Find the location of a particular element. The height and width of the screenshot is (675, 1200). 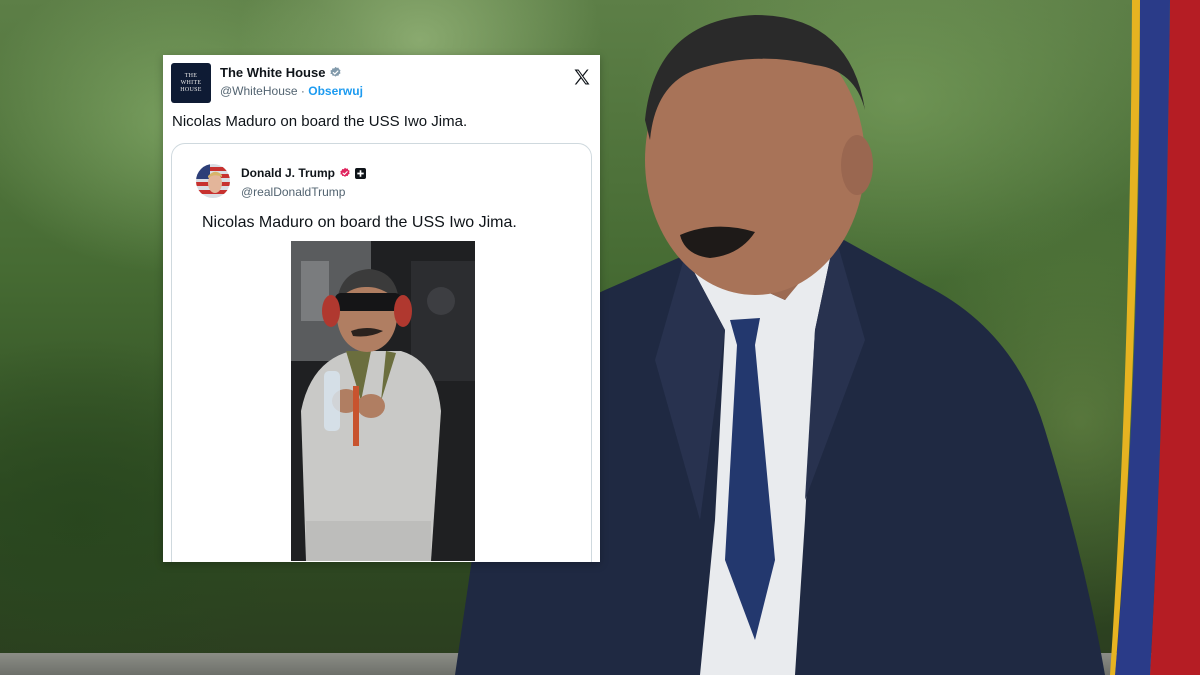

quoted-name-row: Donald J. Trump is located at coordinates (304, 173).